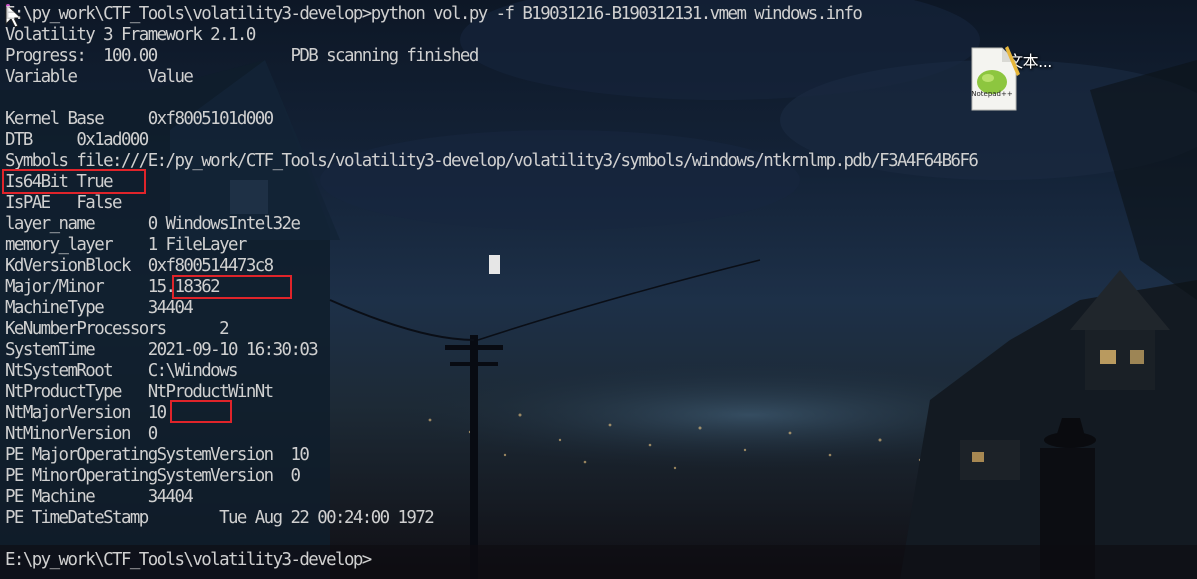  I want to click on terminal-line: Kernel Base 0xf8005101d000, so click(139, 119).